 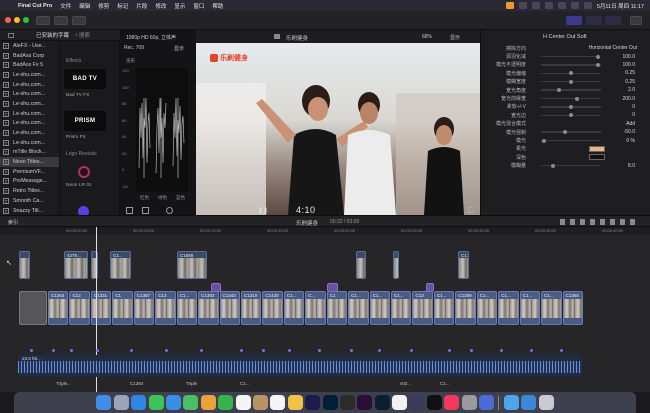 What do you see at coordinates (33, 308) in the screenshot?
I see `gap-clip` at bounding box center [33, 308].